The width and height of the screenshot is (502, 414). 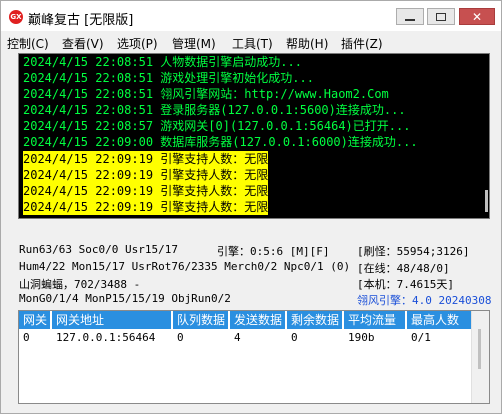 What do you see at coordinates (403, 268) in the screenshot?
I see `online-count: [在线：48/48/0]` at bounding box center [403, 268].